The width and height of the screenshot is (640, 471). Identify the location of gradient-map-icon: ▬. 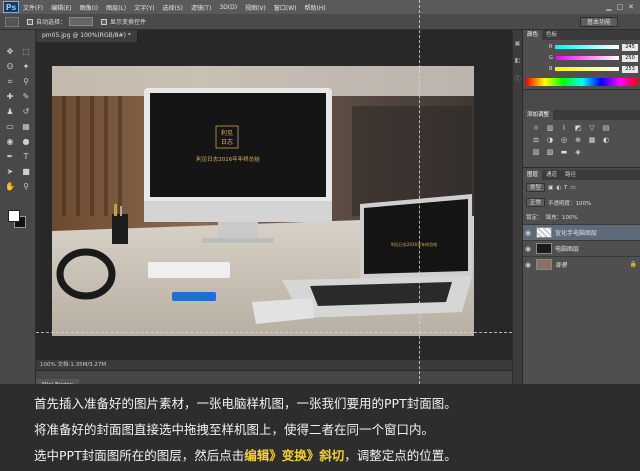
(564, 152).